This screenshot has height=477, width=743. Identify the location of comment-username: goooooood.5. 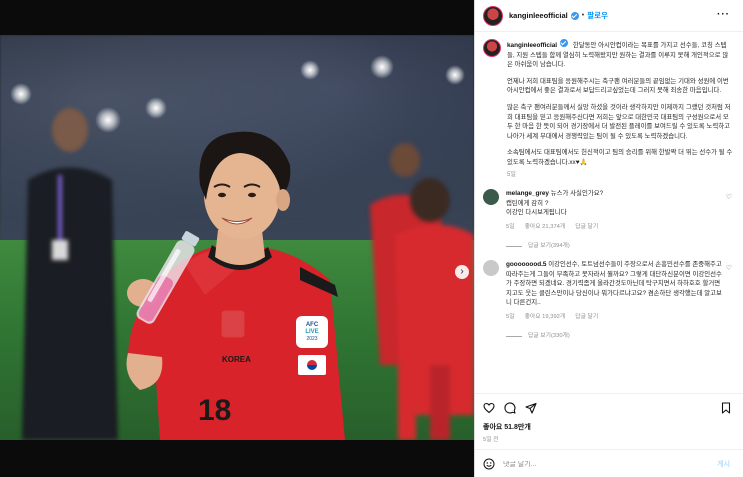
(526, 264).